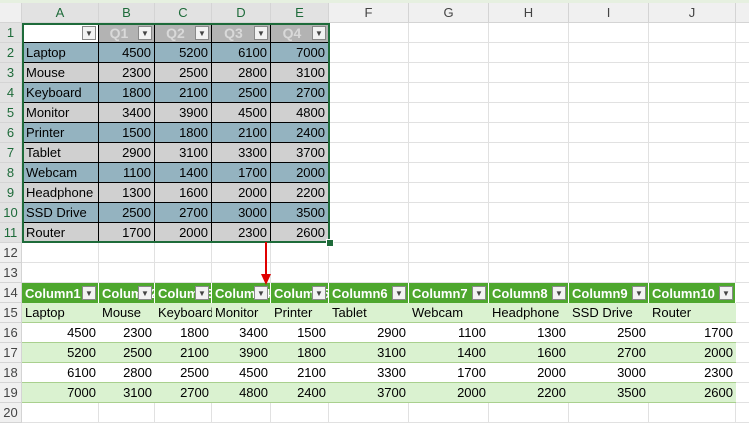 This screenshot has height=423, width=749. I want to click on table1-header-cell: Q1 ▼, so click(127, 33).